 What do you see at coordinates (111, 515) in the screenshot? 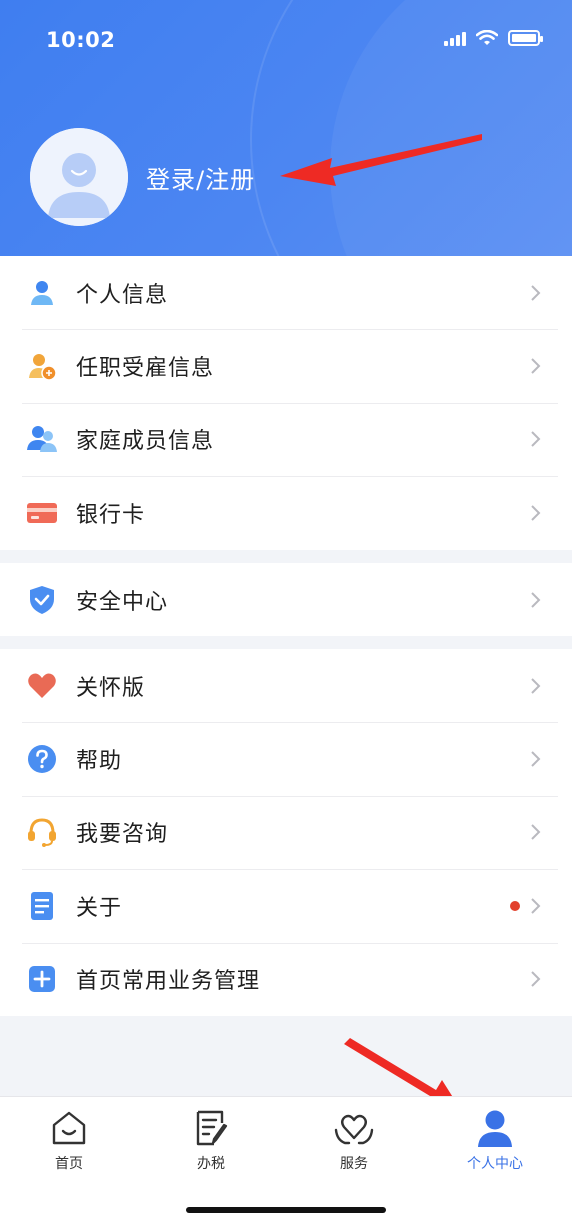
I see `menu-item-label: 银行卡` at bounding box center [111, 515].